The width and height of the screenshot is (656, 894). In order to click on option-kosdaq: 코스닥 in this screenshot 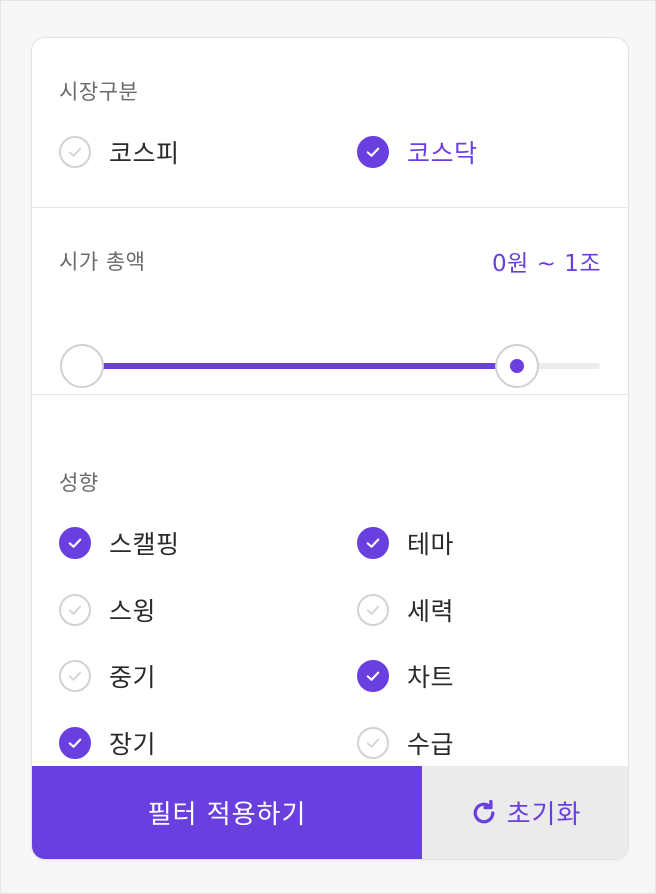, I will do `click(417, 152)`.